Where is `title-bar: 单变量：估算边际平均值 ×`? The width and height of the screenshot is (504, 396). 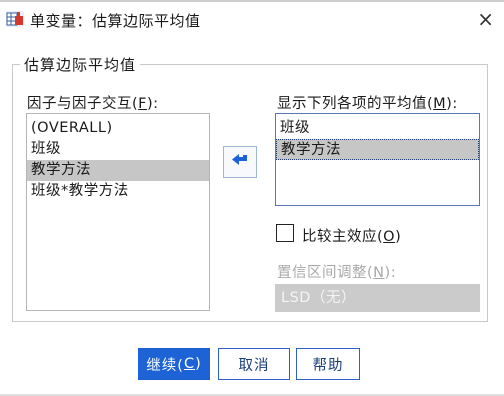
title-bar: 单变量：估算边际平均值 × is located at coordinates (252, 19).